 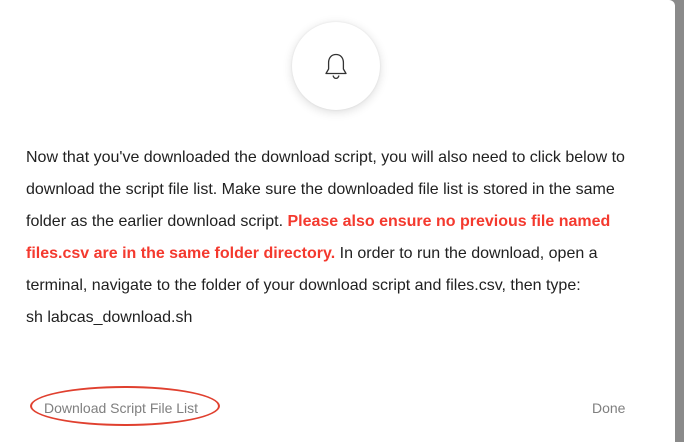 I want to click on bell-icon, so click(x=336, y=66).